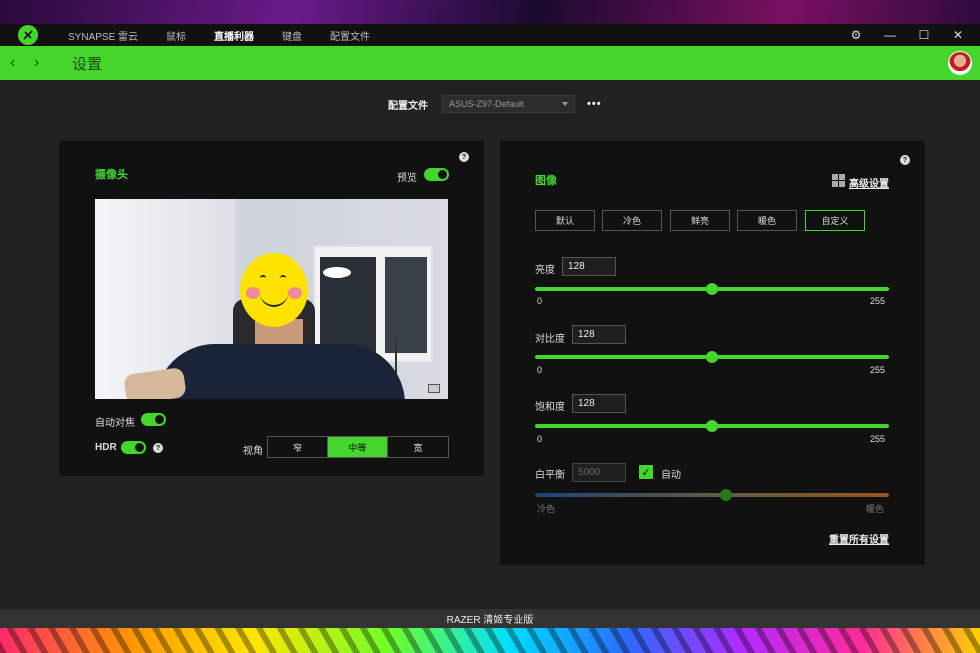  What do you see at coordinates (408, 106) in the screenshot?
I see `profile-label: 配置文件` at bounding box center [408, 106].